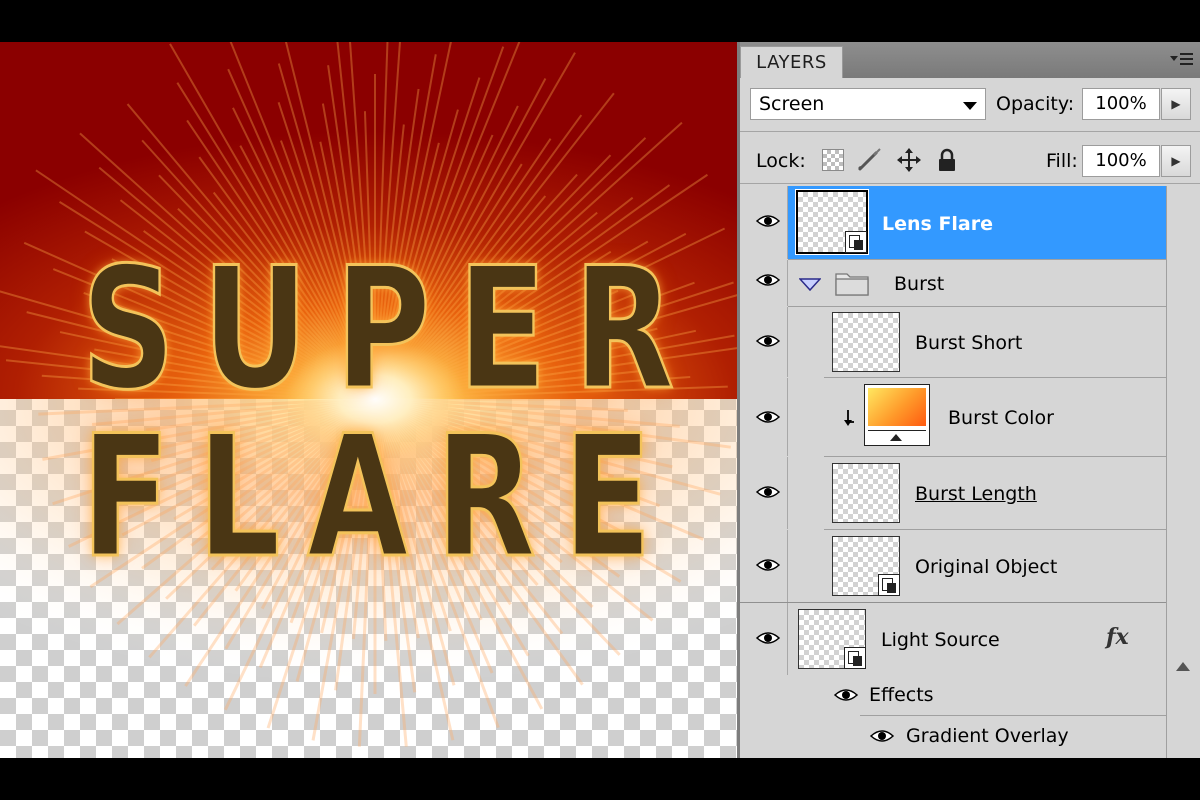 The height and width of the screenshot is (800, 1200). What do you see at coordinates (1121, 104) in the screenshot?
I see `opacity-field: 100%` at bounding box center [1121, 104].